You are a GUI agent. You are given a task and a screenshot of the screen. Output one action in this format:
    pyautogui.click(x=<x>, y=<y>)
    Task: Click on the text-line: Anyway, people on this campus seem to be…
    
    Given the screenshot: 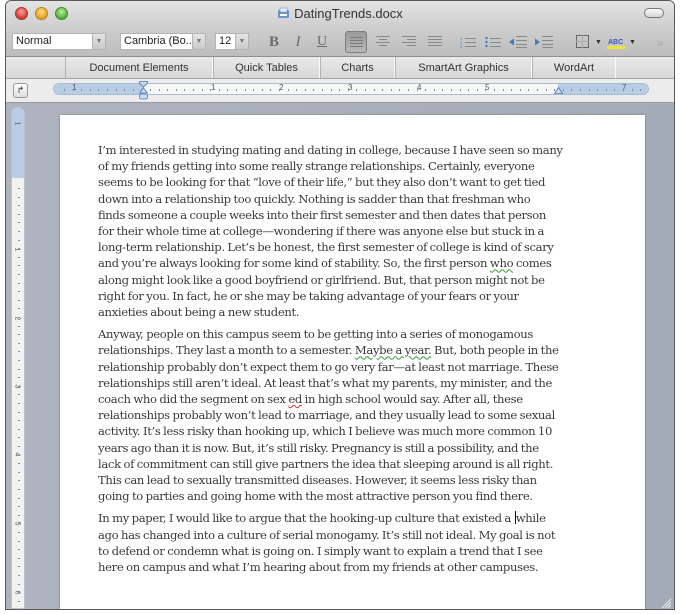 What is the action you would take?
    pyautogui.click(x=315, y=334)
    